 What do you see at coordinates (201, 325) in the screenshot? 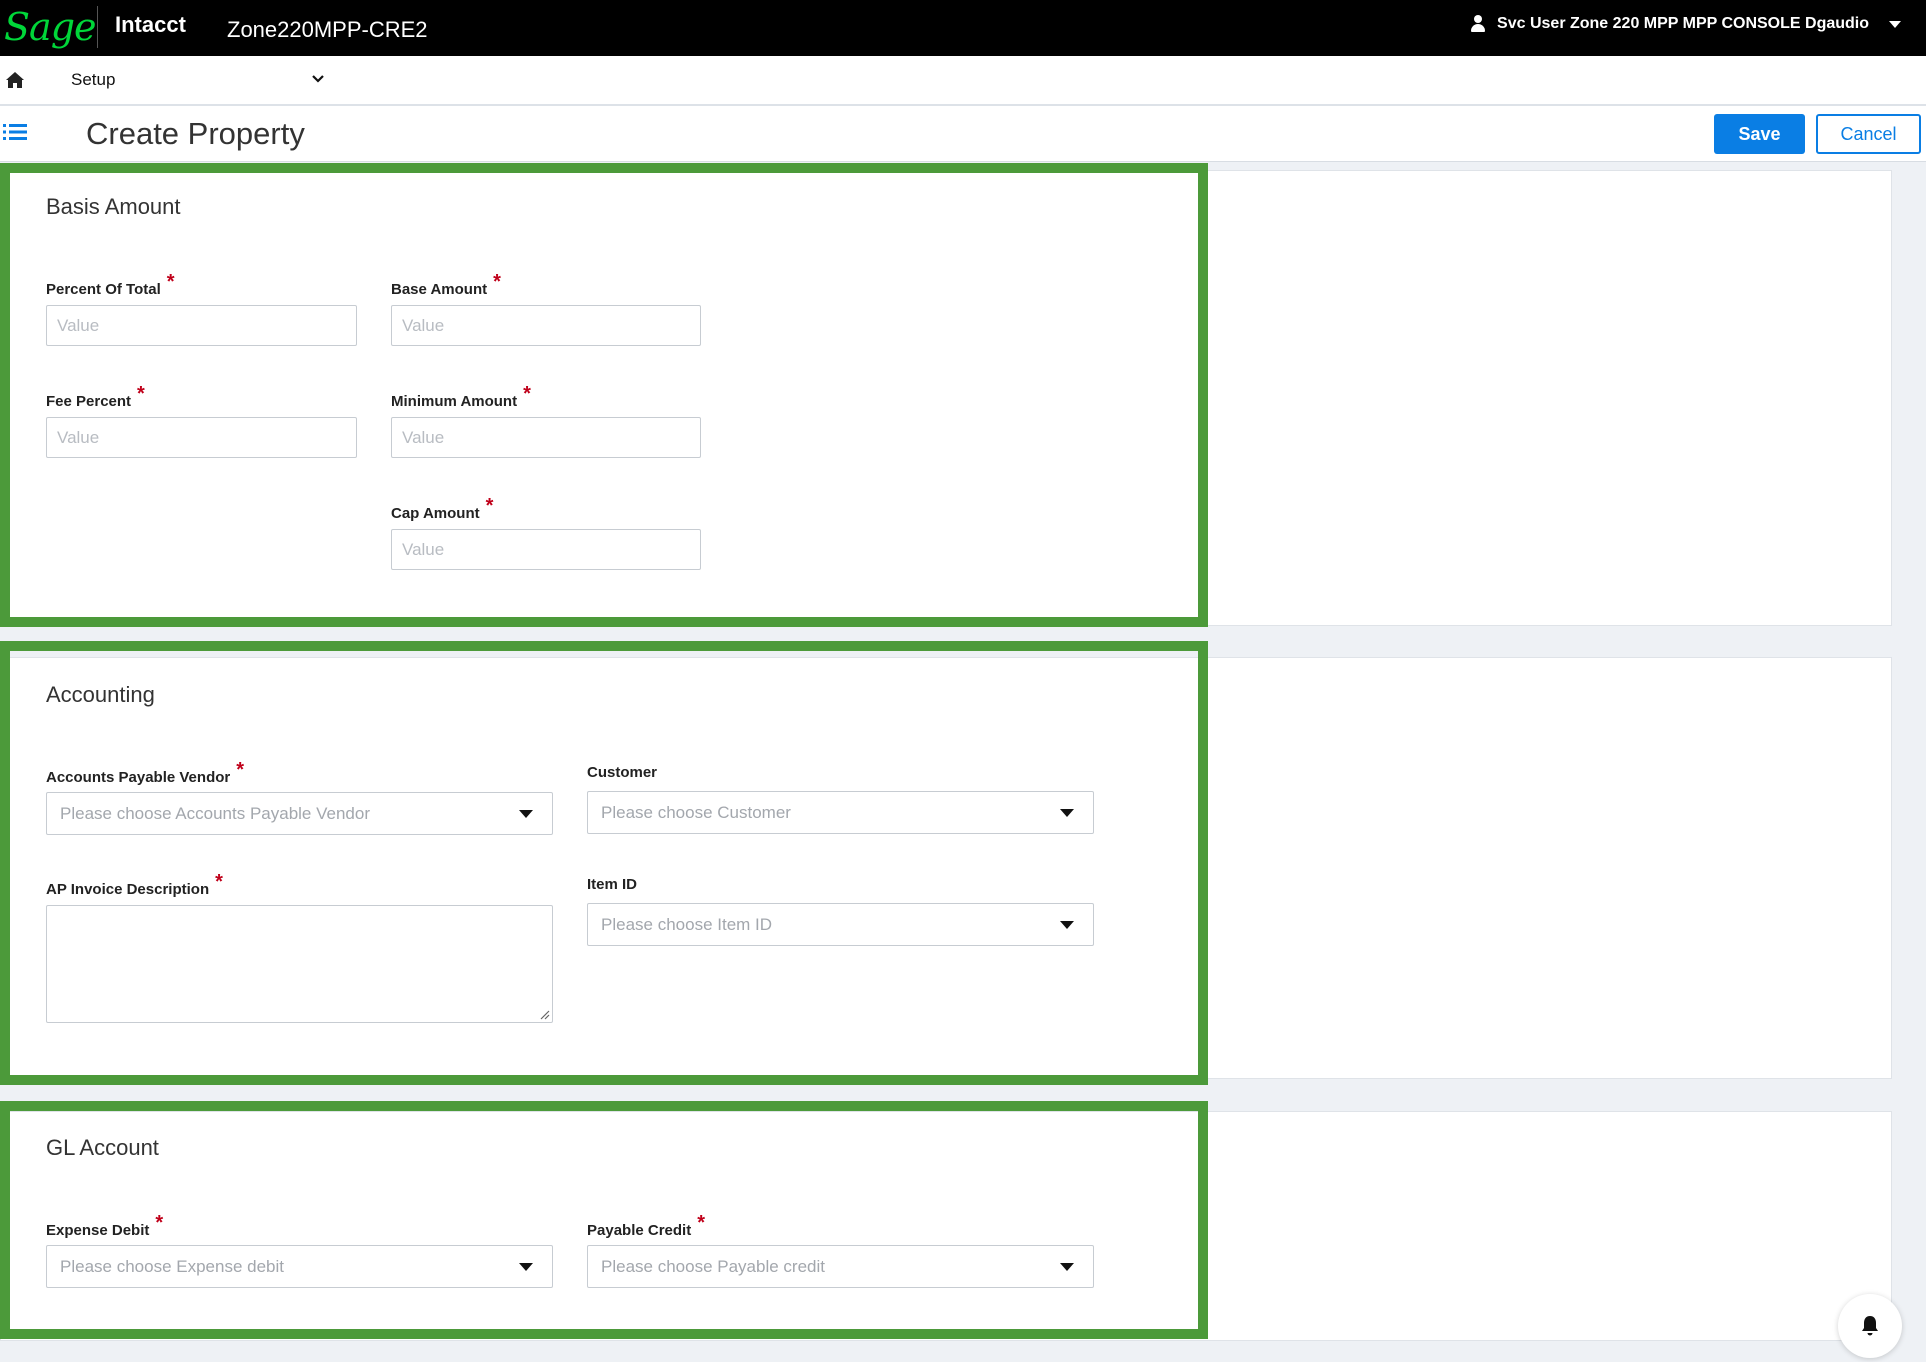
I see `percent-of-total-input` at bounding box center [201, 325].